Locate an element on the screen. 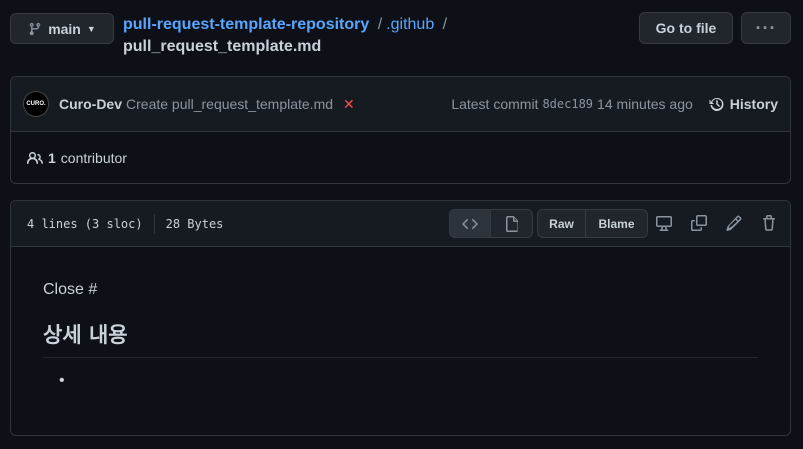 The width and height of the screenshot is (803, 449). raw-blame-group: Raw Blame is located at coordinates (592, 223).